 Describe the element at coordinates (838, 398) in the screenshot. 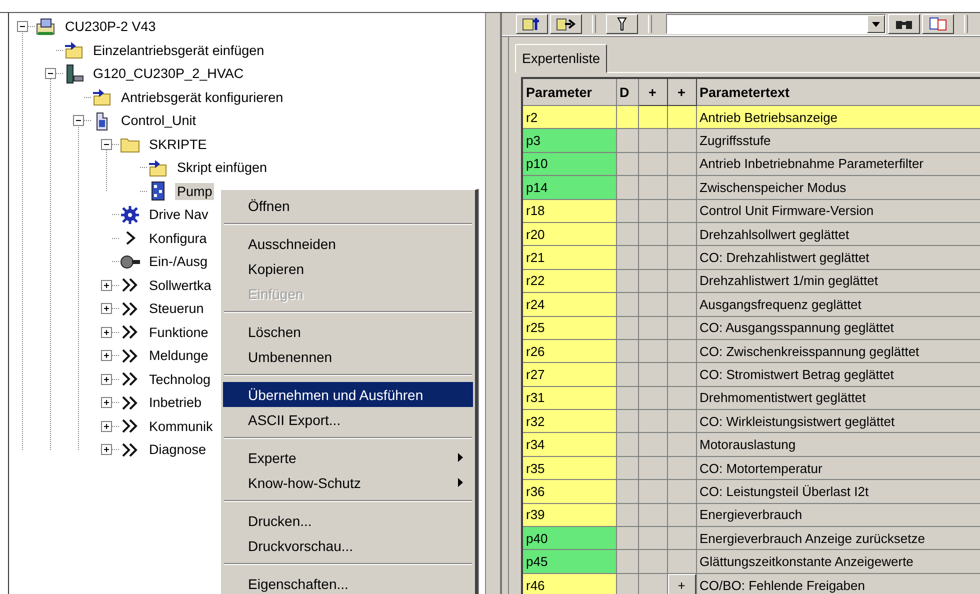

I see `table-cell: Drehmomentistwert geglättet` at that location.